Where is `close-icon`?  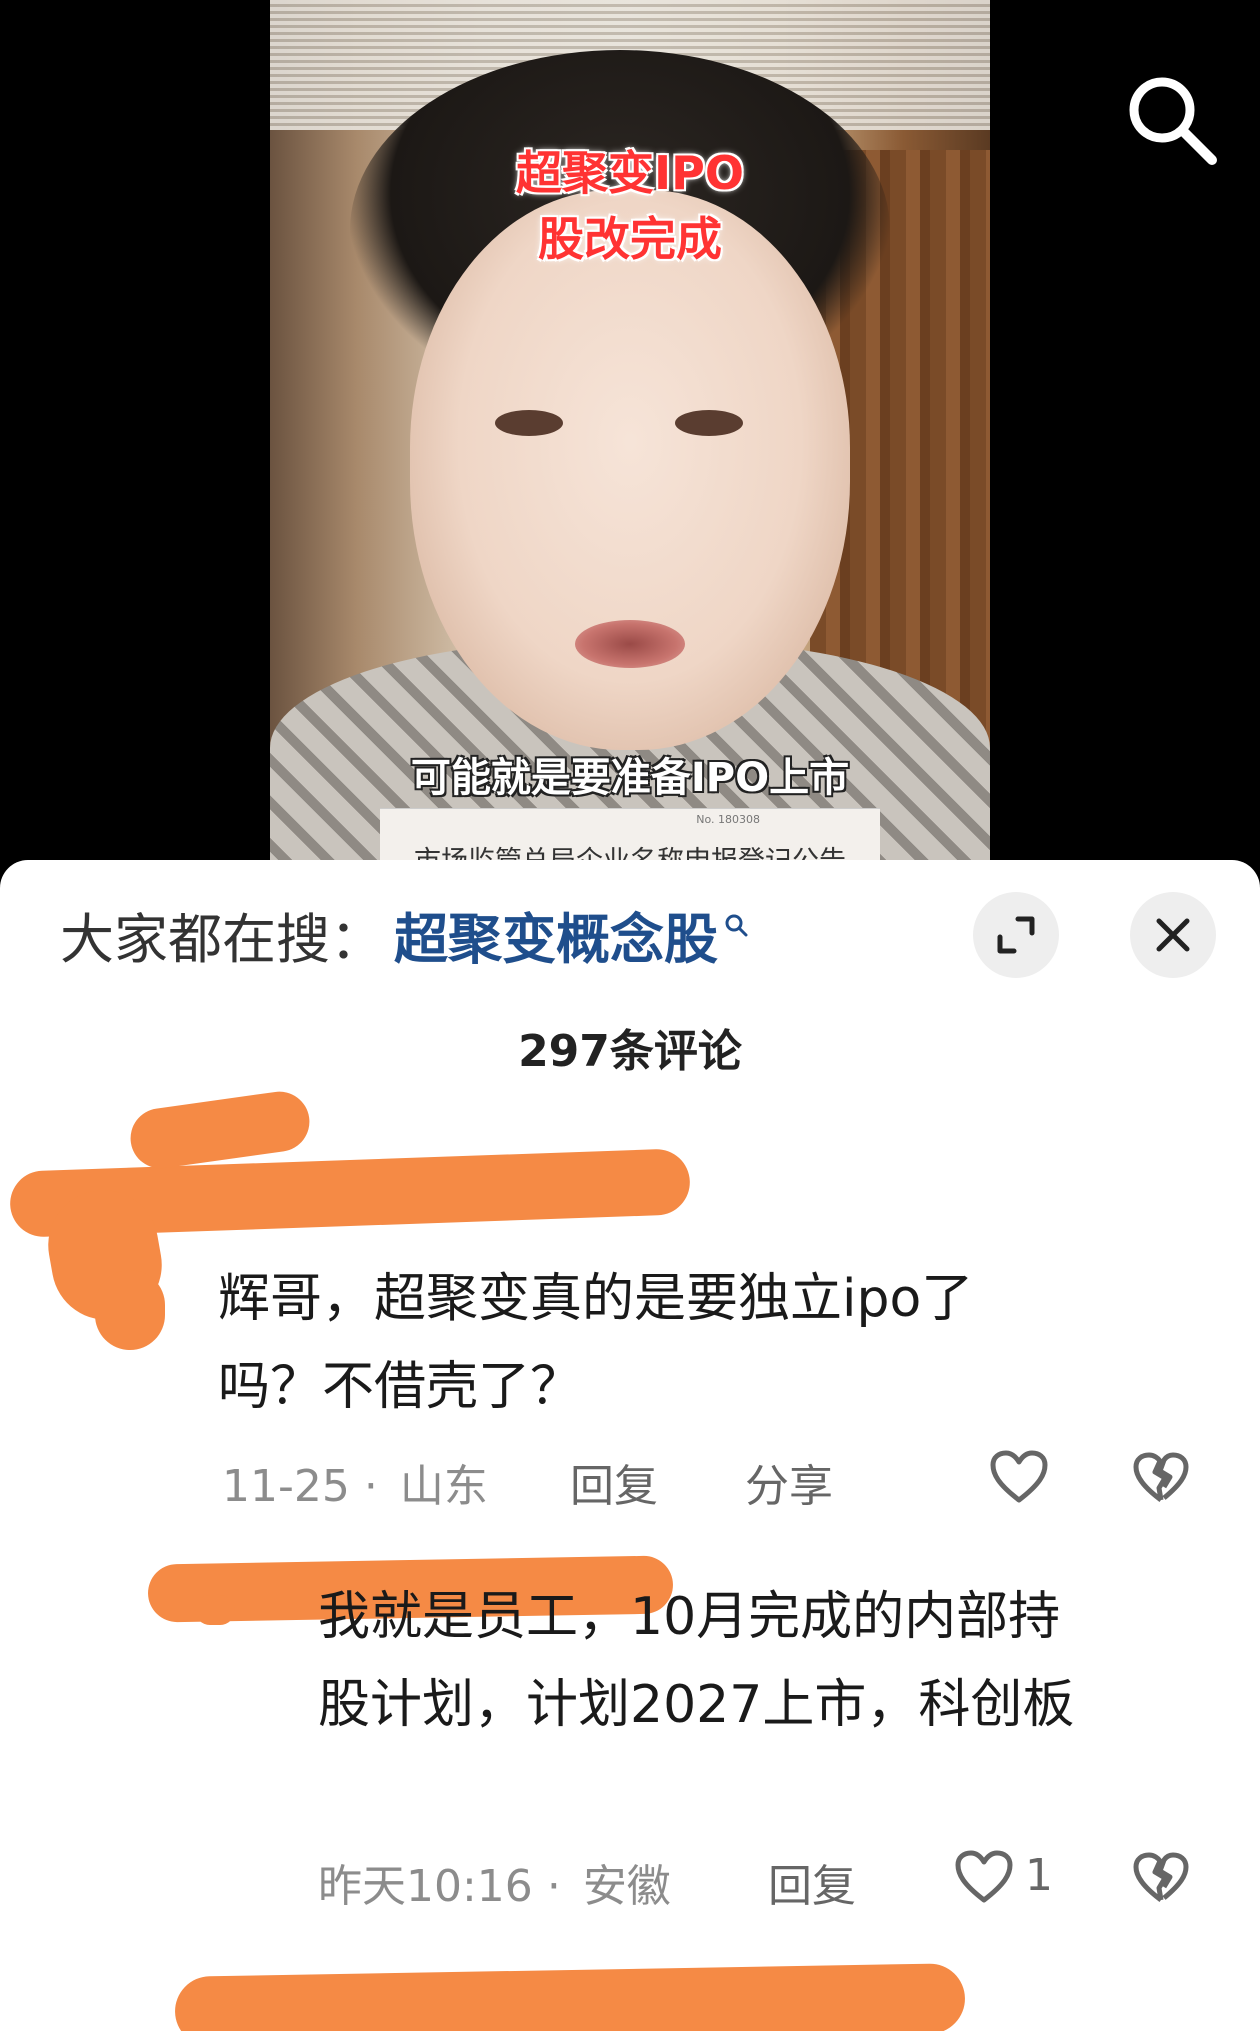
close-icon is located at coordinates (1173, 935).